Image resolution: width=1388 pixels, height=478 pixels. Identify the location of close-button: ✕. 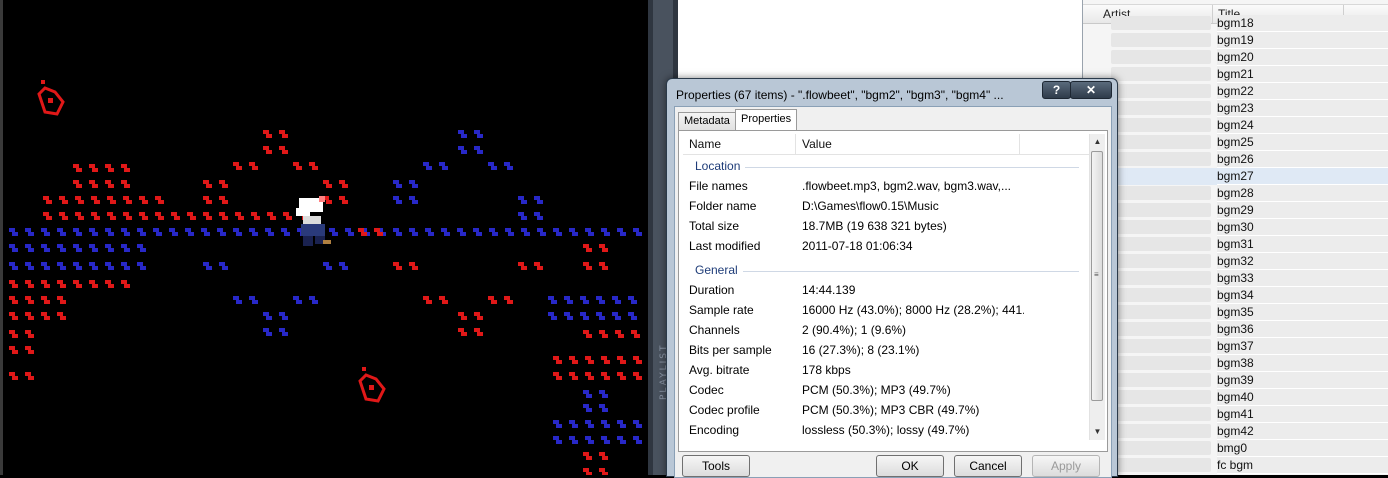
(1091, 90).